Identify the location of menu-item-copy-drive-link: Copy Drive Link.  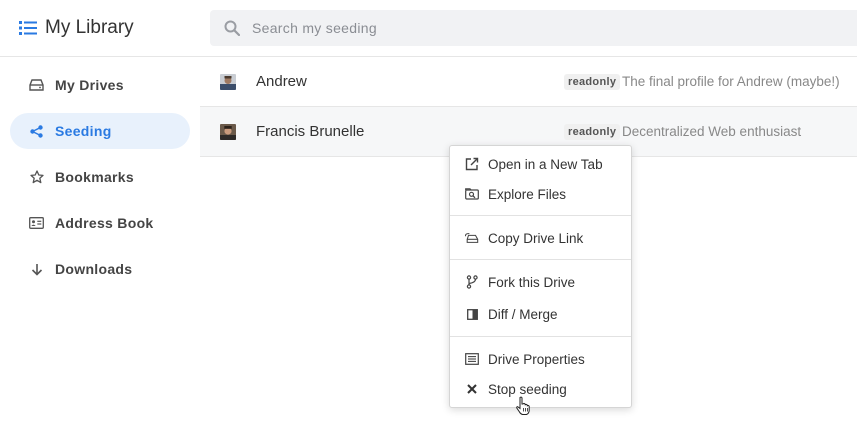
(540, 238).